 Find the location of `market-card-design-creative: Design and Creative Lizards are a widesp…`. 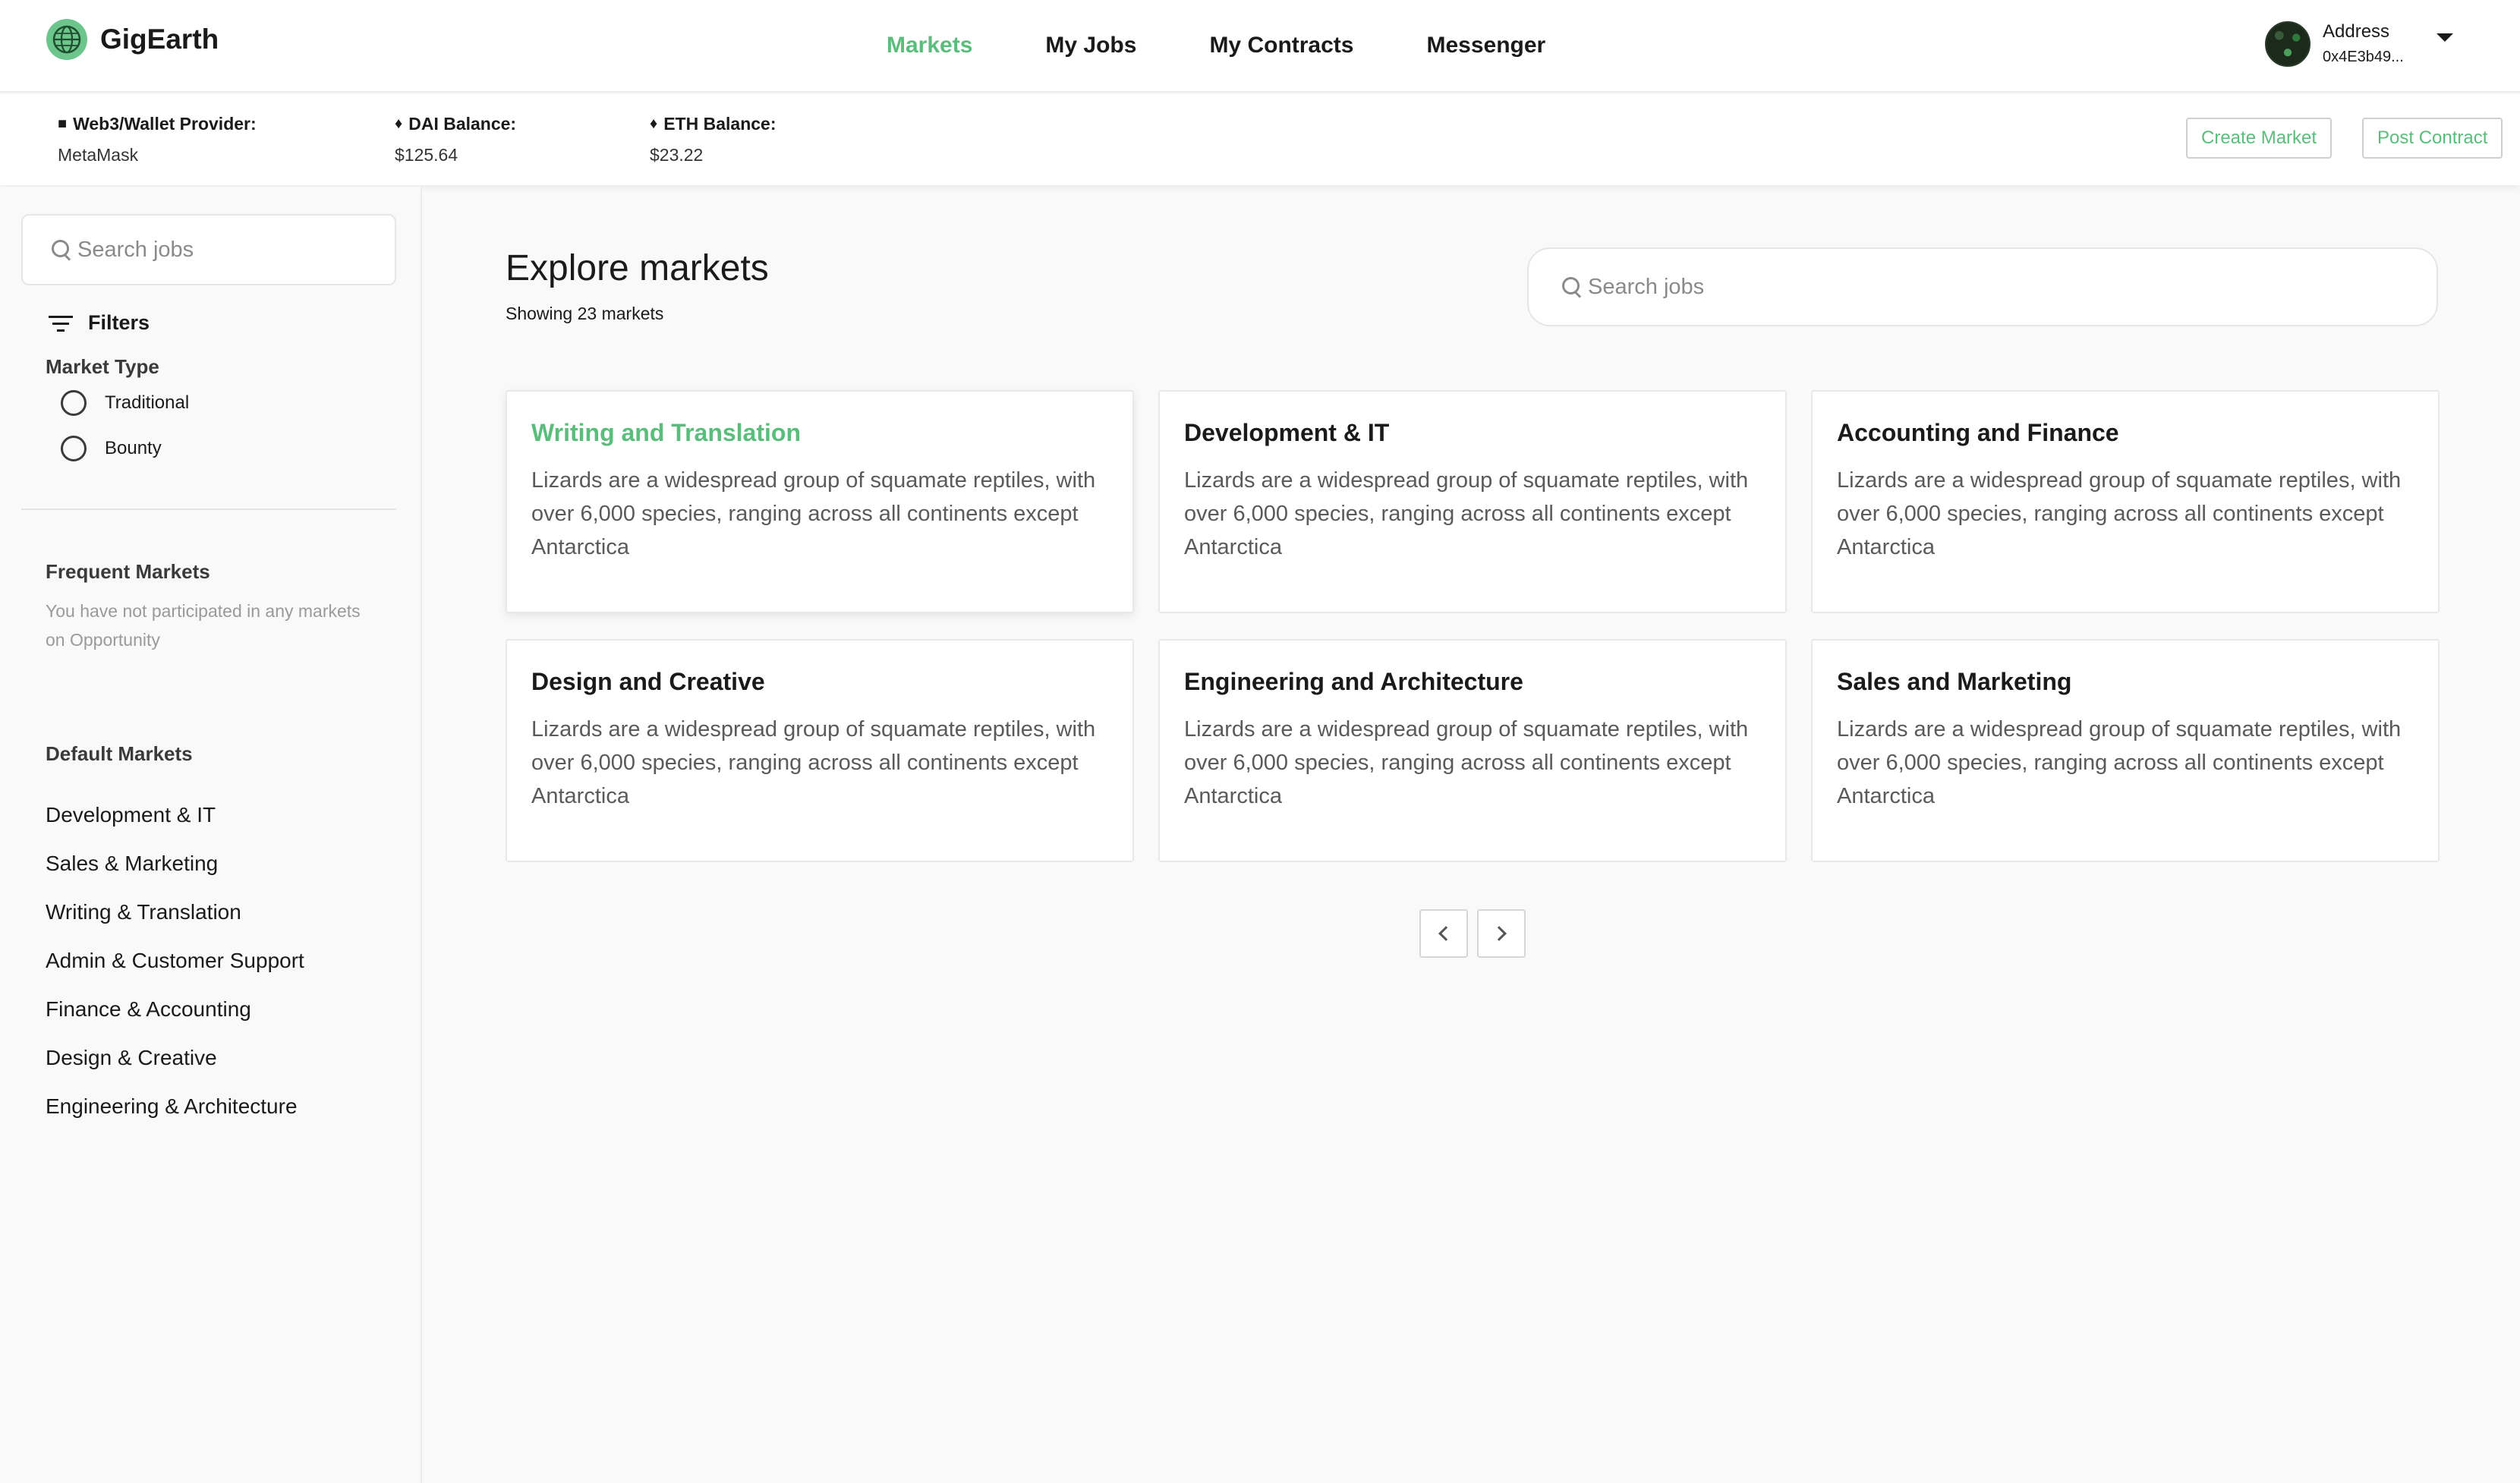

market-card-design-creative: Design and Creative Lizards are a widesp… is located at coordinates (820, 751).